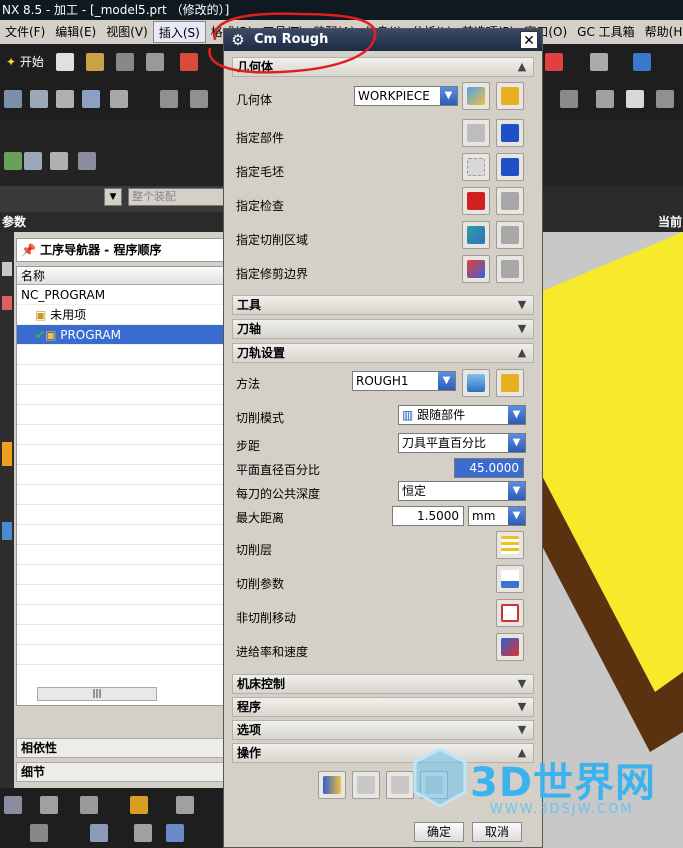 This screenshot has width=683, height=848. Describe the element at coordinates (65, 62) in the screenshot. I see `new-file-icon` at that location.